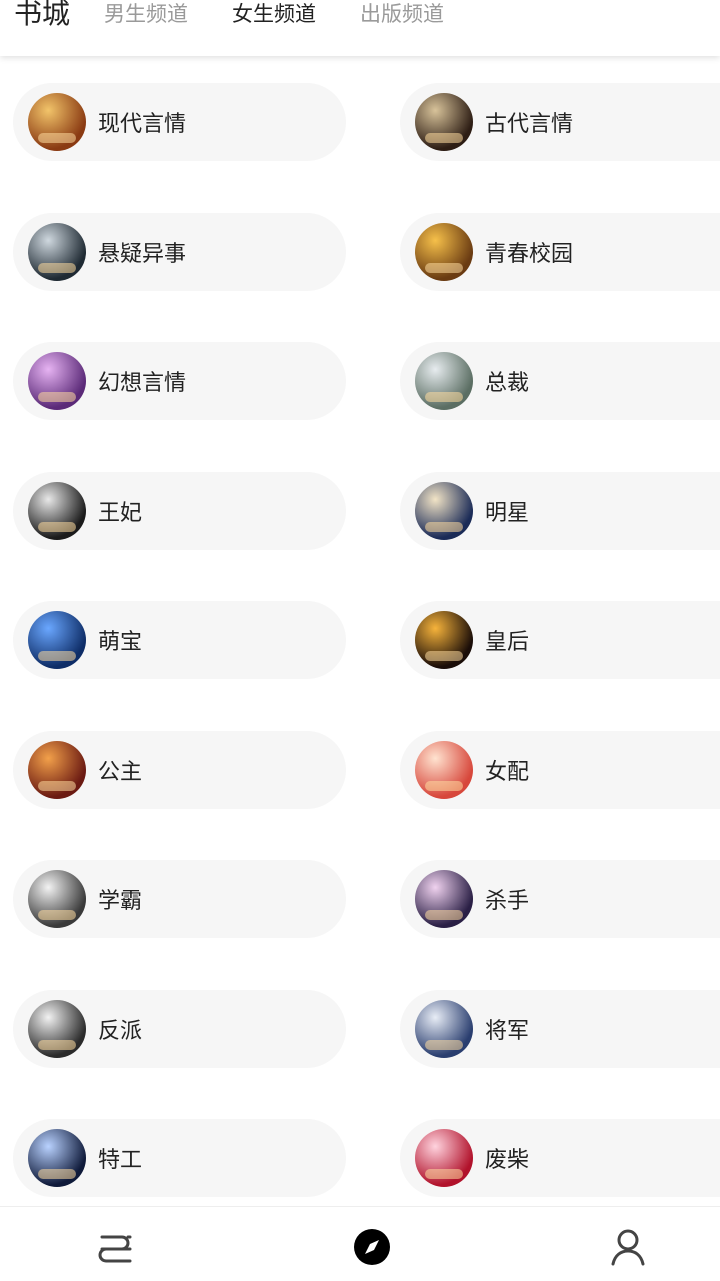 This screenshot has width=720, height=1281. What do you see at coordinates (529, 124) in the screenshot?
I see `category-label: 古代言情` at bounding box center [529, 124].